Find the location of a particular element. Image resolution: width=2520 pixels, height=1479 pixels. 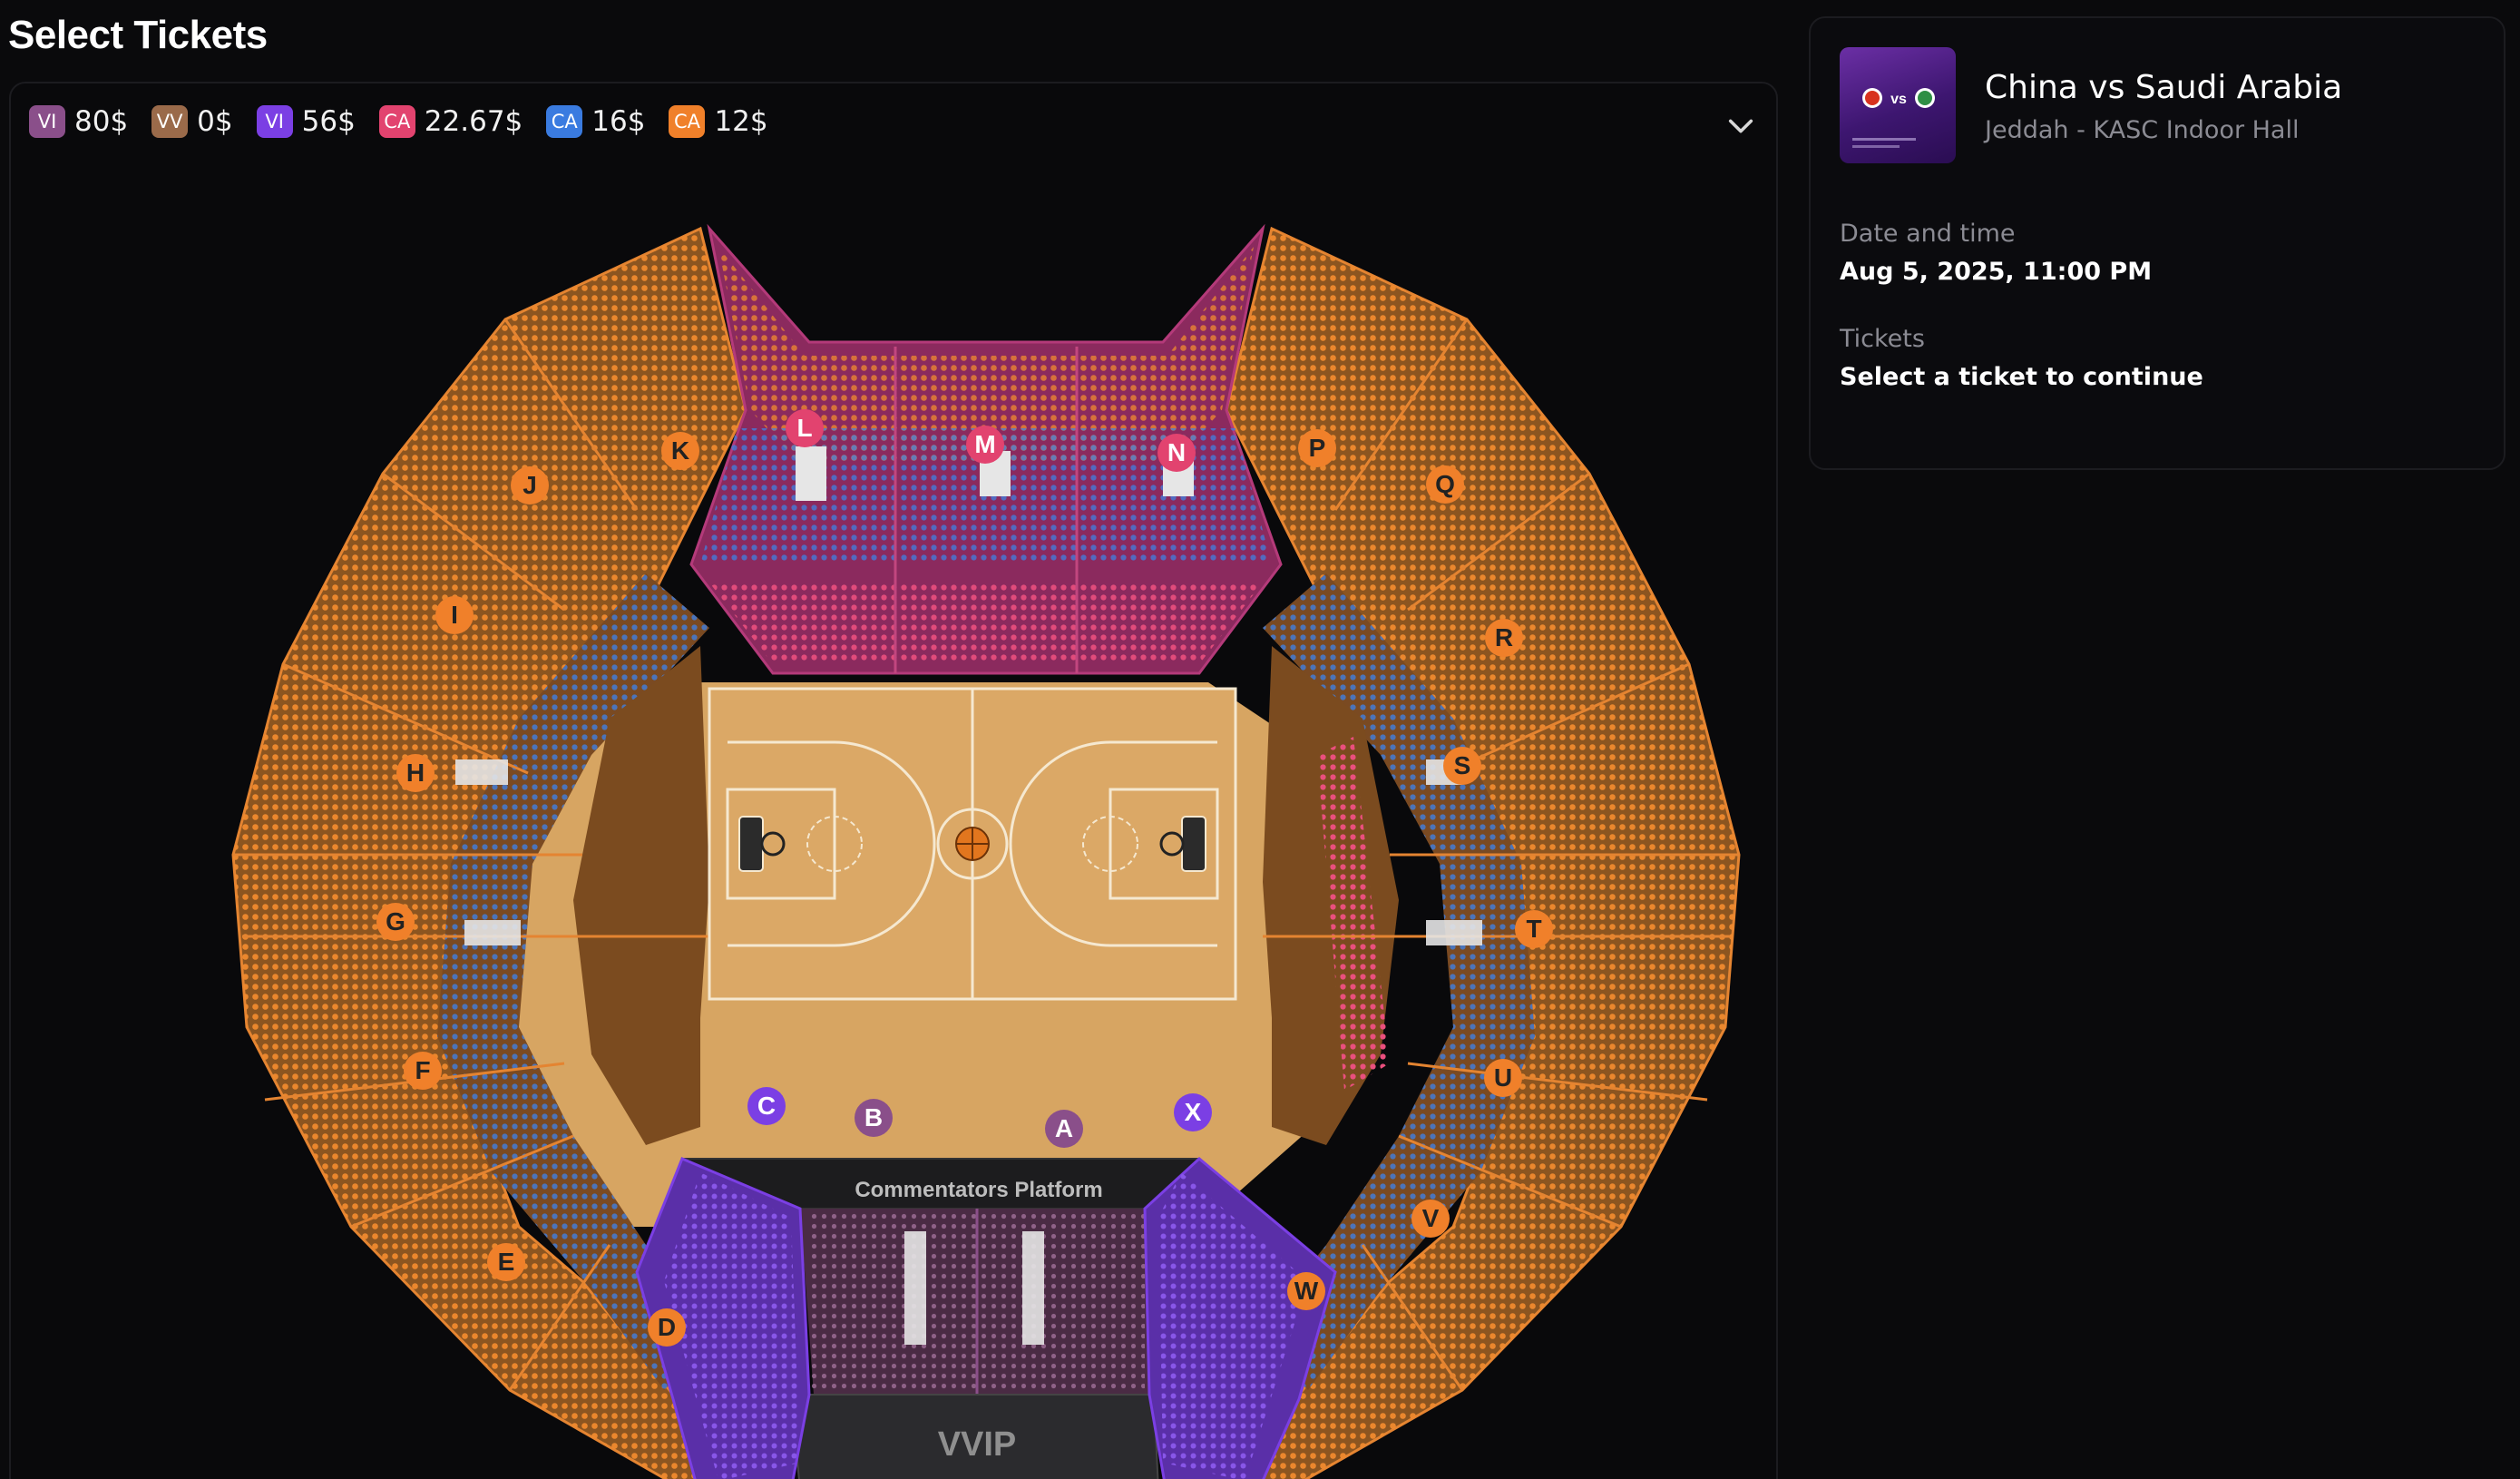

section-marker-W: W is located at coordinates (1306, 1291).